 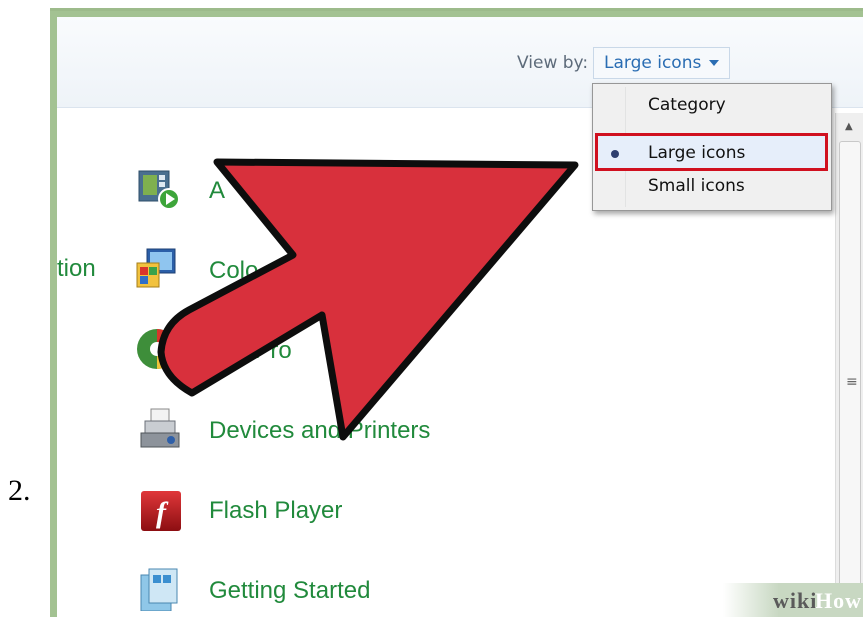 I want to click on watermark-how: How, so click(x=838, y=600).